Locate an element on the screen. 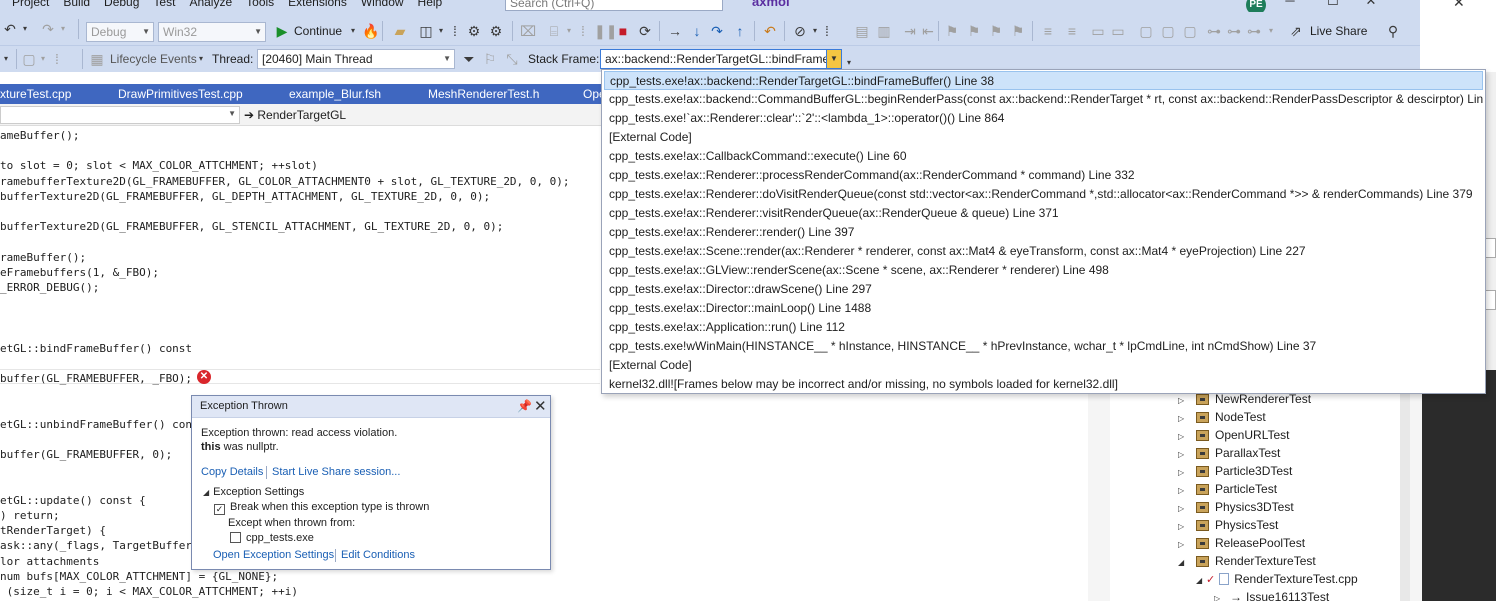 The image size is (1496, 601). tab-render-texture-test: xtureTest.cpp is located at coordinates (59, 94).